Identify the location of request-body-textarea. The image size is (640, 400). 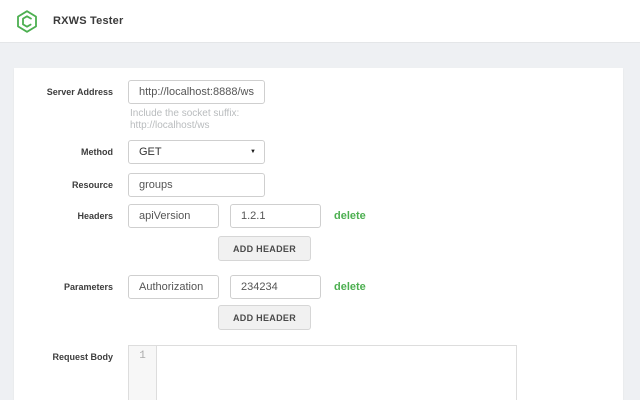
(336, 373).